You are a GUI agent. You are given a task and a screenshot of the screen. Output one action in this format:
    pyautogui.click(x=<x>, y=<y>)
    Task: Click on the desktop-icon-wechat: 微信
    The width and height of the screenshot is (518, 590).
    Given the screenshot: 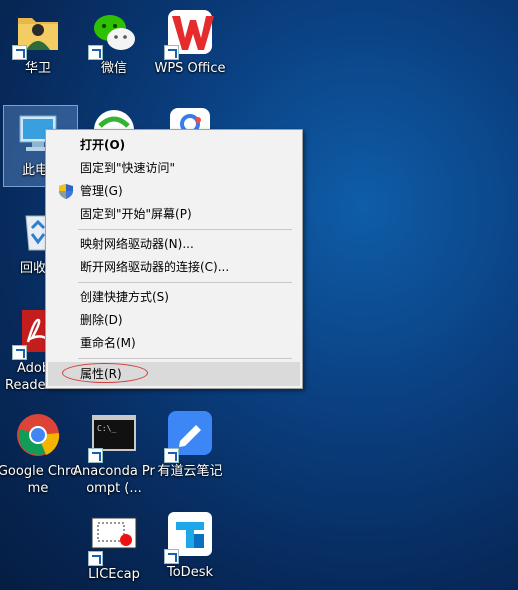 What is the action you would take?
    pyautogui.click(x=114, y=42)
    